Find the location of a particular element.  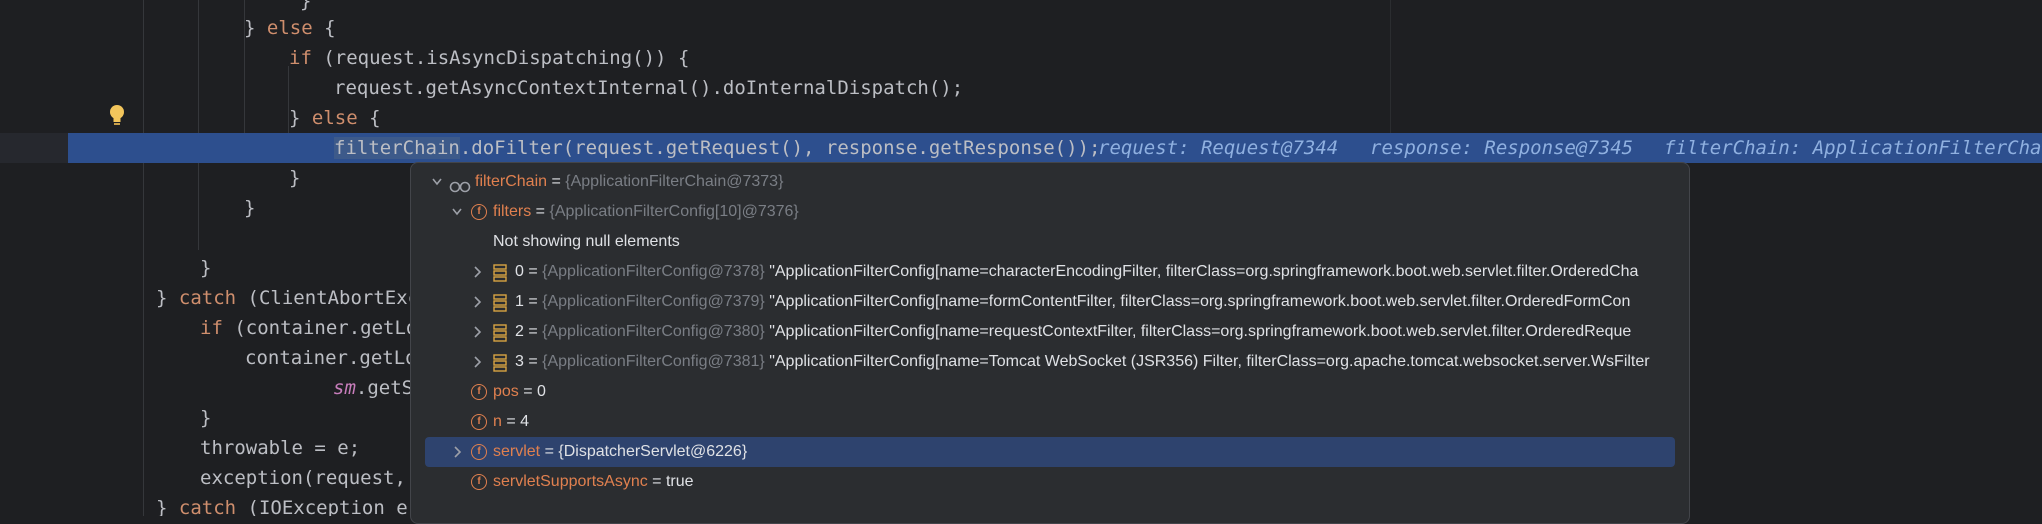

variable-name: n is located at coordinates (497, 421).